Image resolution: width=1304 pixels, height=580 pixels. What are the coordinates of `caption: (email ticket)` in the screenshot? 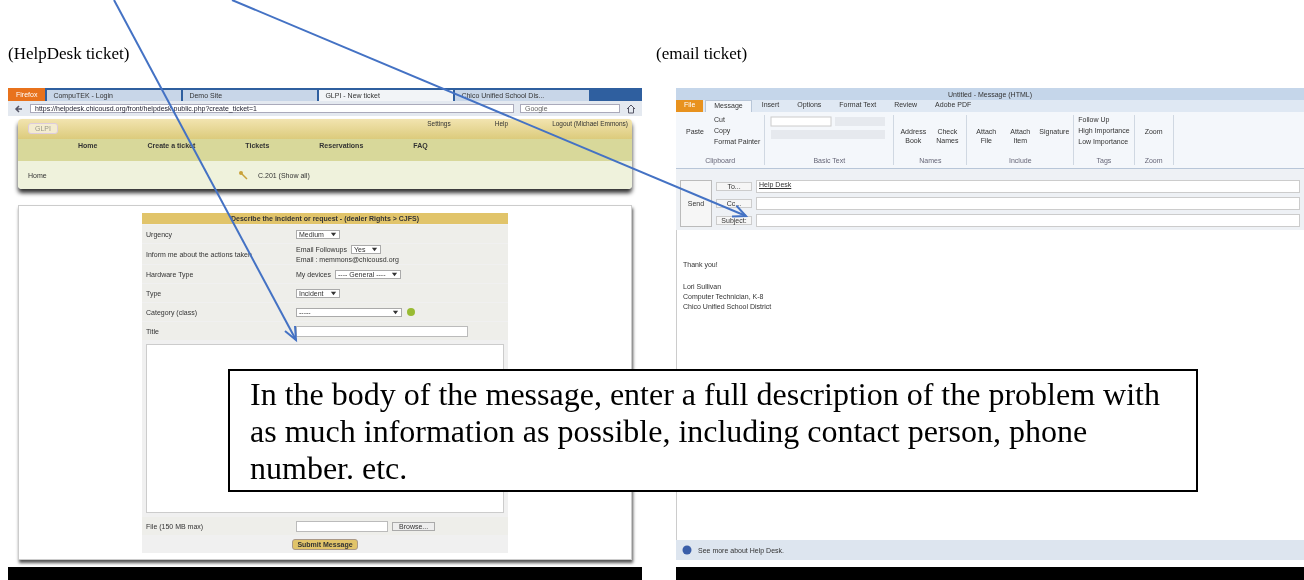 It's located at (702, 54).